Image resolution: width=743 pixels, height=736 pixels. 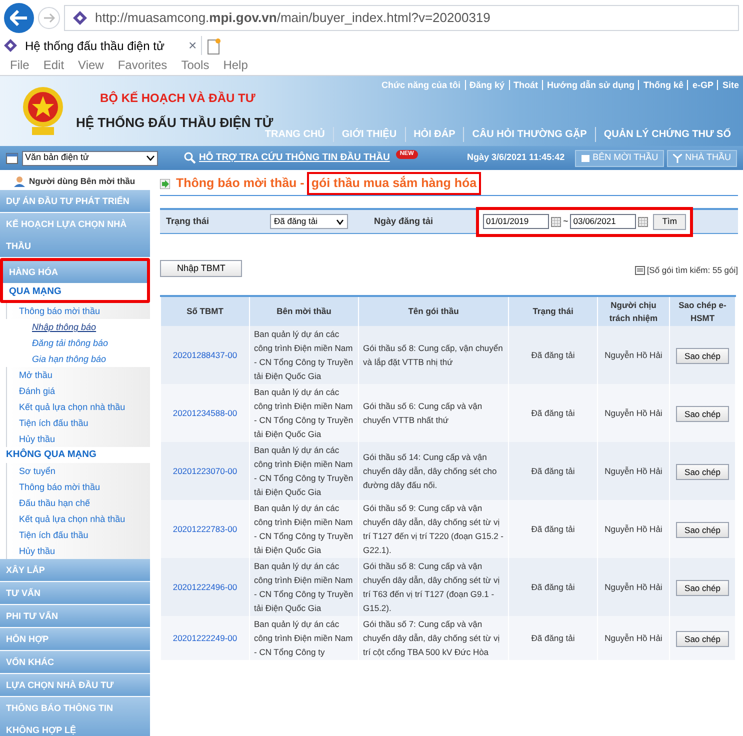 I want to click on tab-title: Hệ thống đấu thầu điện tử, so click(x=94, y=46).